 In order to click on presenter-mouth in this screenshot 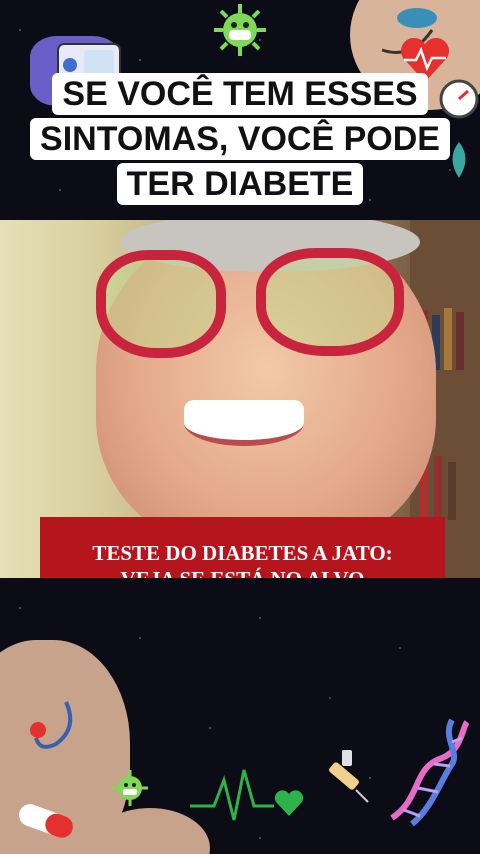, I will do `click(244, 423)`.